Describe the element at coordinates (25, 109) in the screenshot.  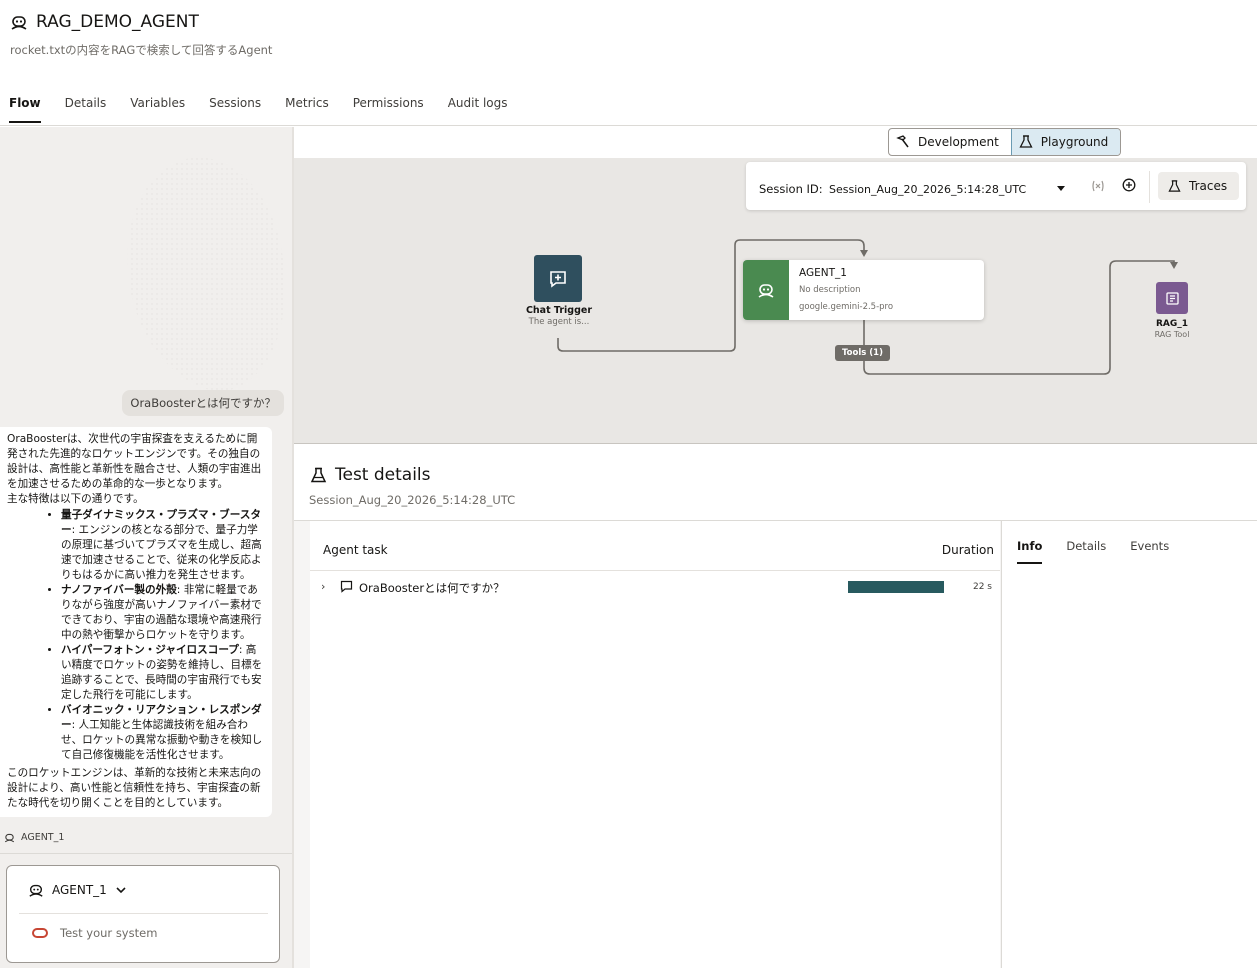
I see `tab-flow: Flow` at that location.